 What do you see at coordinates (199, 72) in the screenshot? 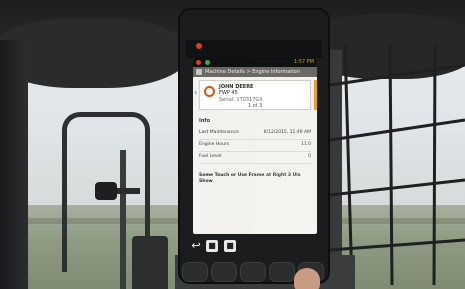
I see `menu-icon` at bounding box center [199, 72].